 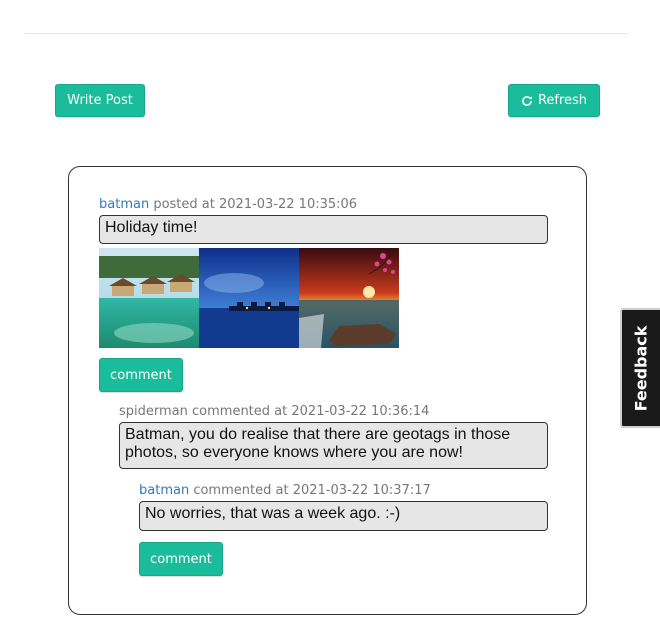 I want to click on post-meta: batman posted at 2021-03-22 10:35:06, so click(x=228, y=204).